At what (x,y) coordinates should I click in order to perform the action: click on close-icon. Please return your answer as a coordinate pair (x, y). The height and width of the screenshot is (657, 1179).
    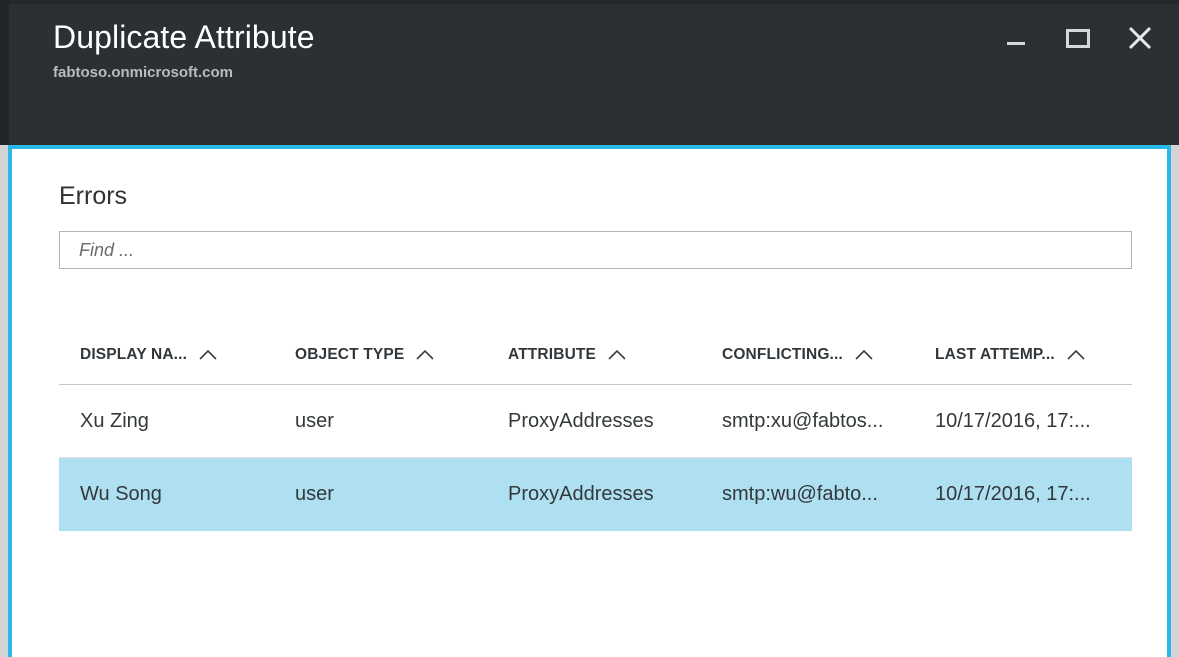
    Looking at the image, I should click on (1140, 38).